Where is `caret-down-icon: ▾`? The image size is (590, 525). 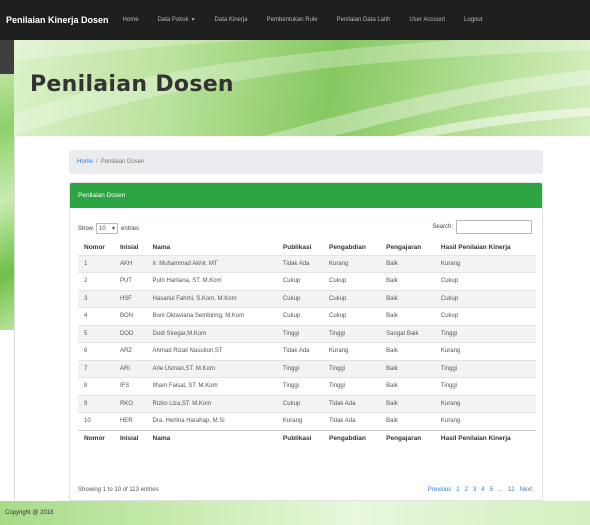
caret-down-icon: ▾ is located at coordinates (114, 229).